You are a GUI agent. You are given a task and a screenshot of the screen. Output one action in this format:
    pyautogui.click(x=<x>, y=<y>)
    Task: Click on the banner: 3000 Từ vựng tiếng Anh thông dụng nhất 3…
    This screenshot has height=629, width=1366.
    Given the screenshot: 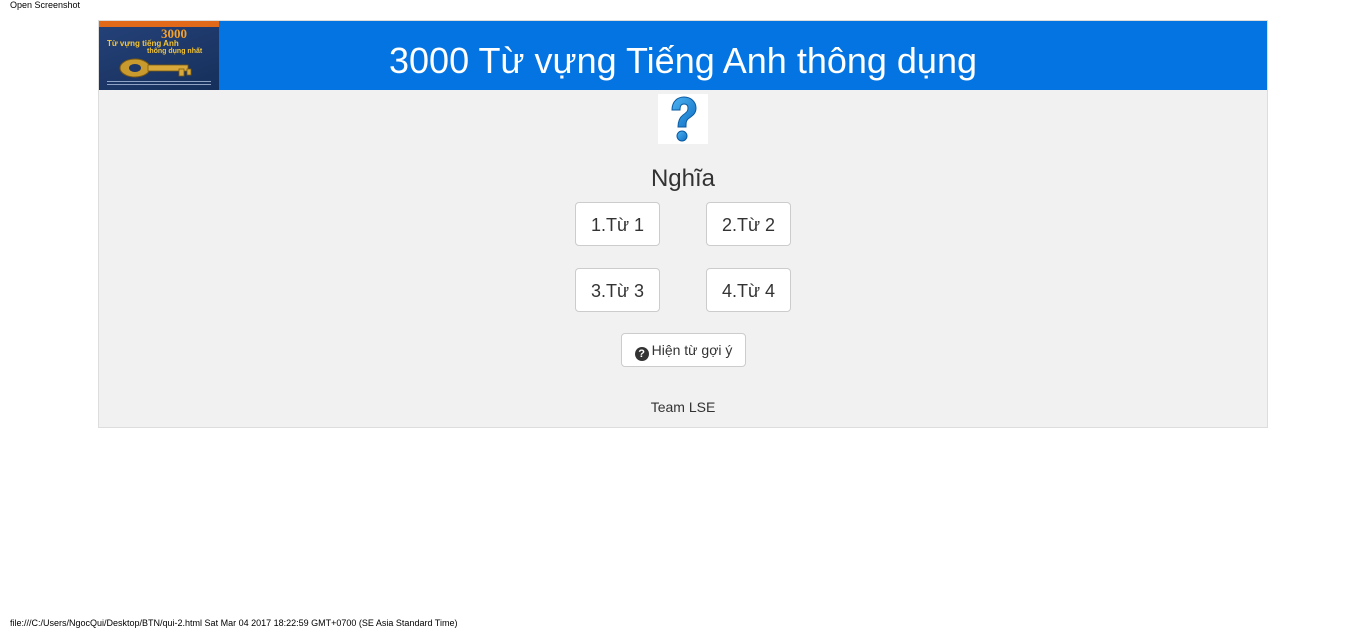 What is the action you would take?
    pyautogui.click(x=683, y=55)
    